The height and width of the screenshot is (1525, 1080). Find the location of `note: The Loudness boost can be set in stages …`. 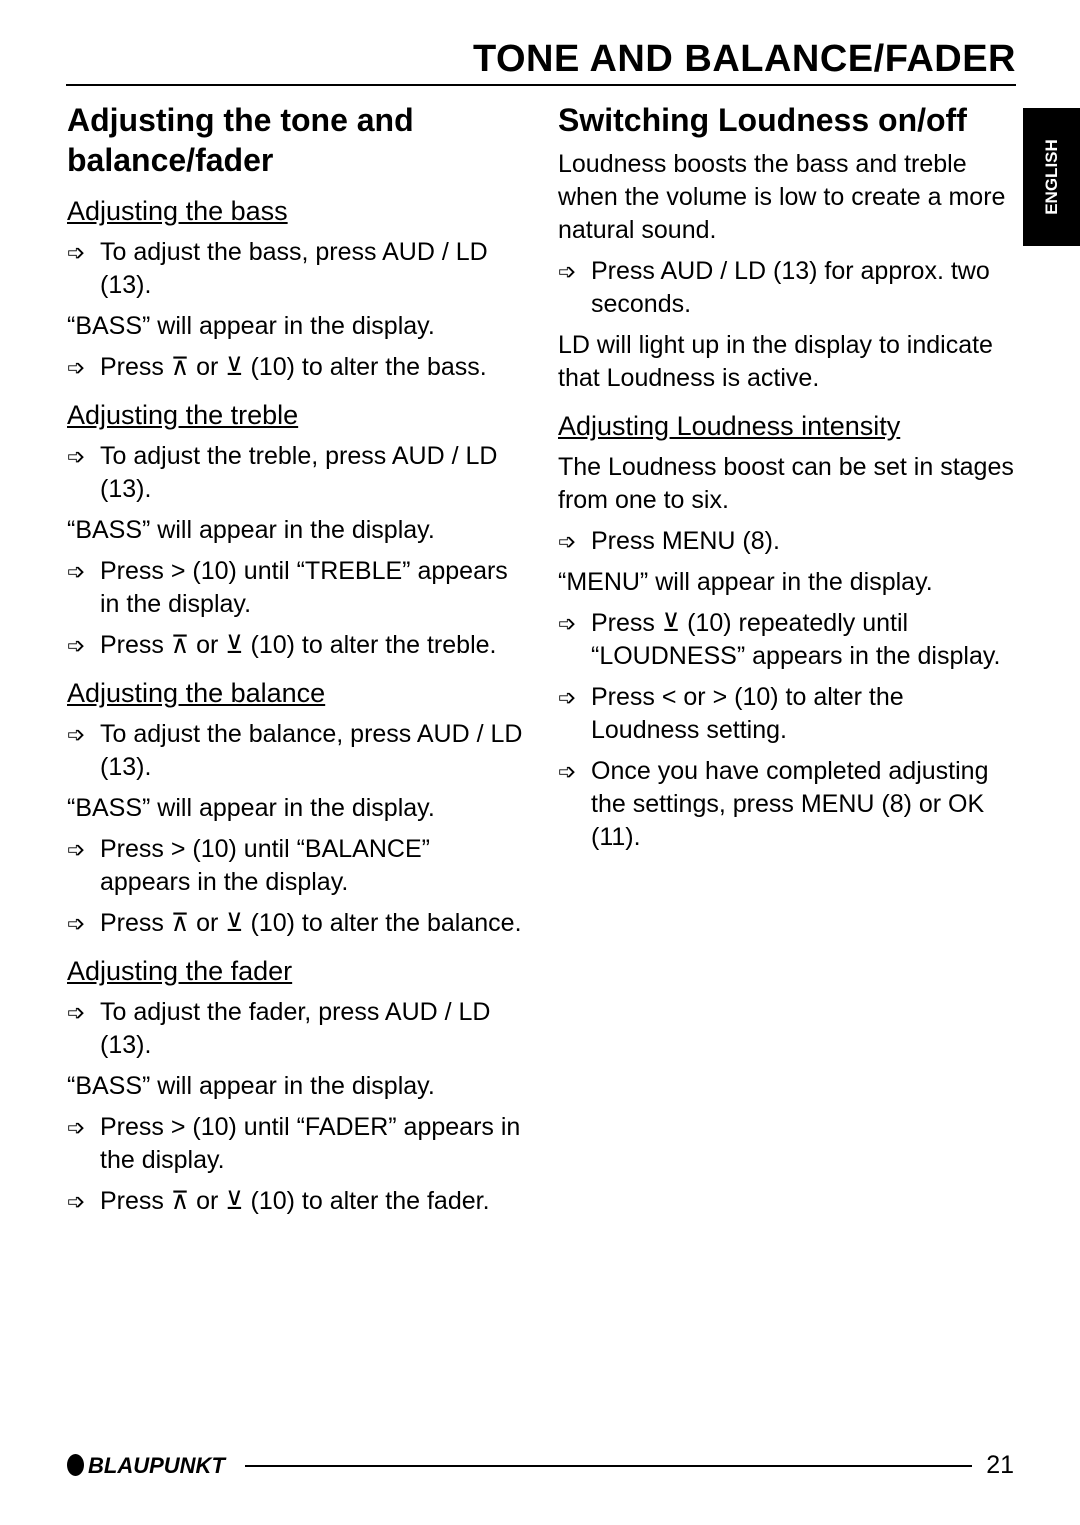

note: The Loudness boost can be set in stages … is located at coordinates (786, 483).